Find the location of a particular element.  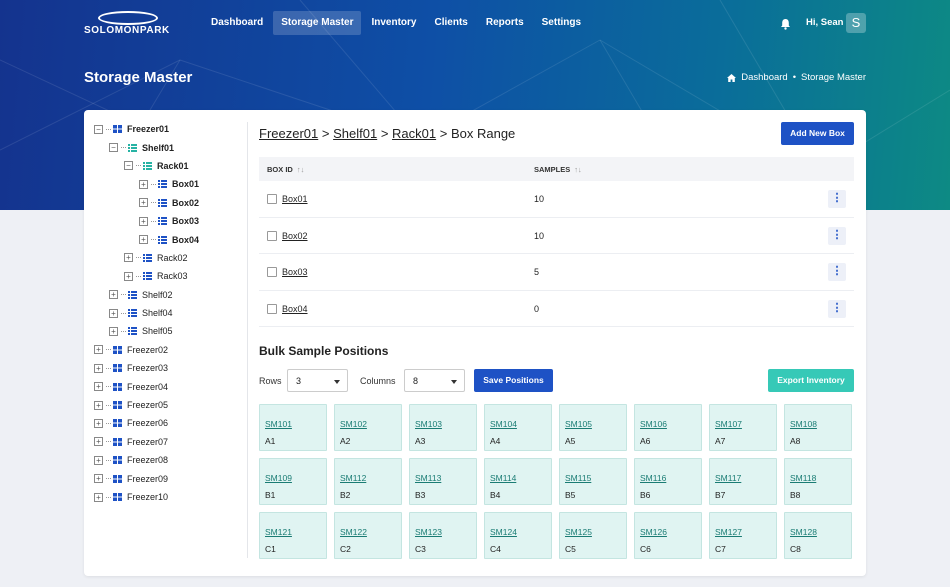

box-id-link: Box04 is located at coordinates (295, 309).